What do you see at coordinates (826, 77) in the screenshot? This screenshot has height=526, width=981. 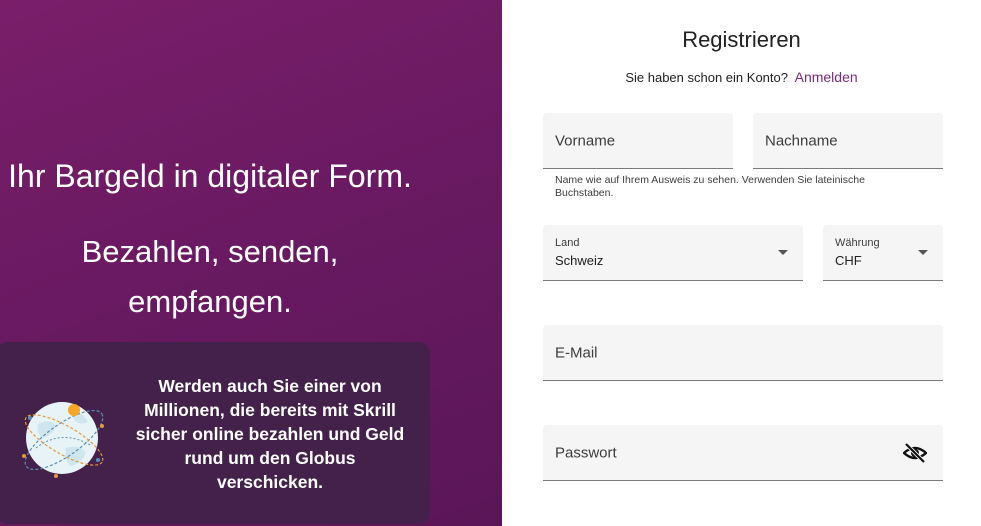 I see `login-link: Anmelden` at bounding box center [826, 77].